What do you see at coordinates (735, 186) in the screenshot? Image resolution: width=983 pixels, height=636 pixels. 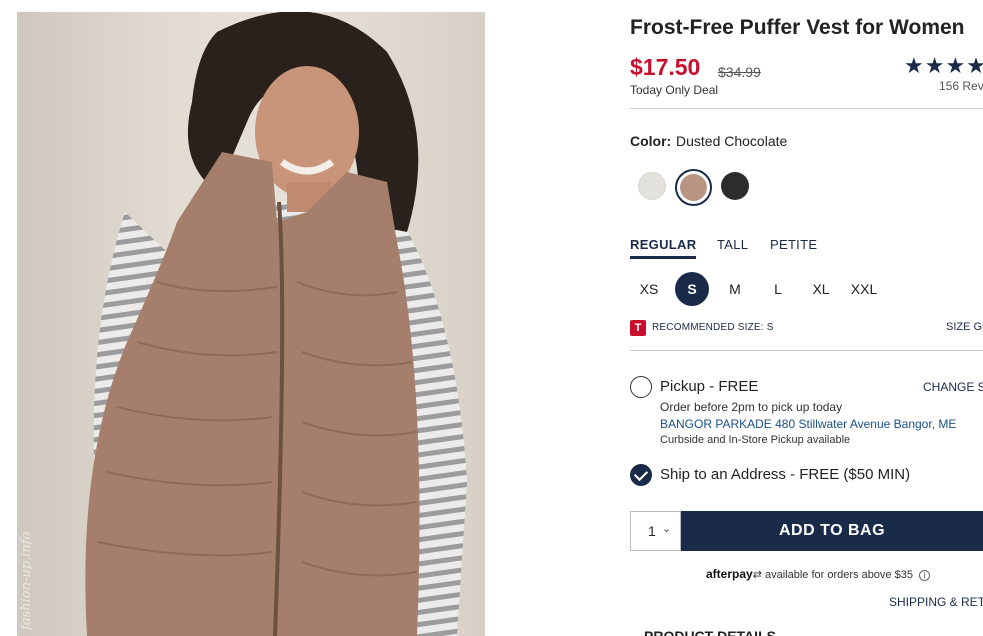 I see `swatch-black` at bounding box center [735, 186].